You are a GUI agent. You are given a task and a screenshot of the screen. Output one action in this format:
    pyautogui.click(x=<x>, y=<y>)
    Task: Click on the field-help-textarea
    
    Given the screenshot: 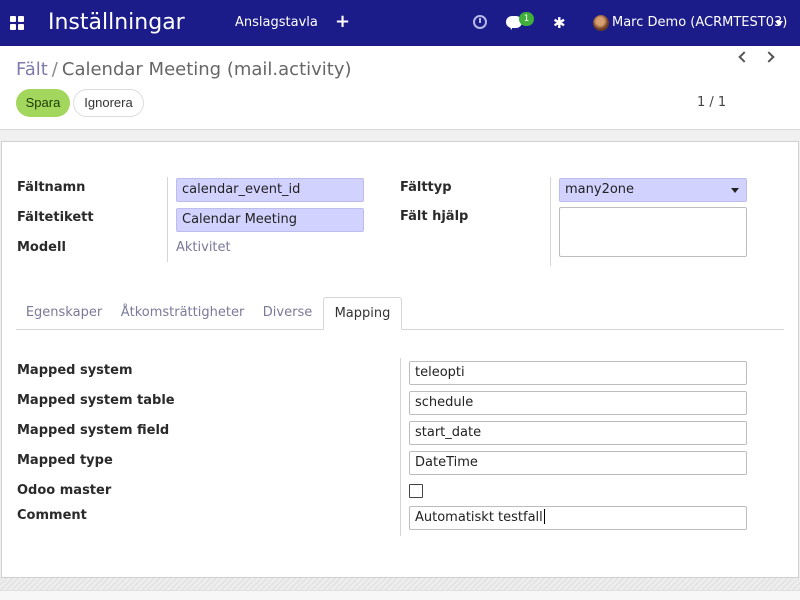 What is the action you would take?
    pyautogui.click(x=653, y=232)
    